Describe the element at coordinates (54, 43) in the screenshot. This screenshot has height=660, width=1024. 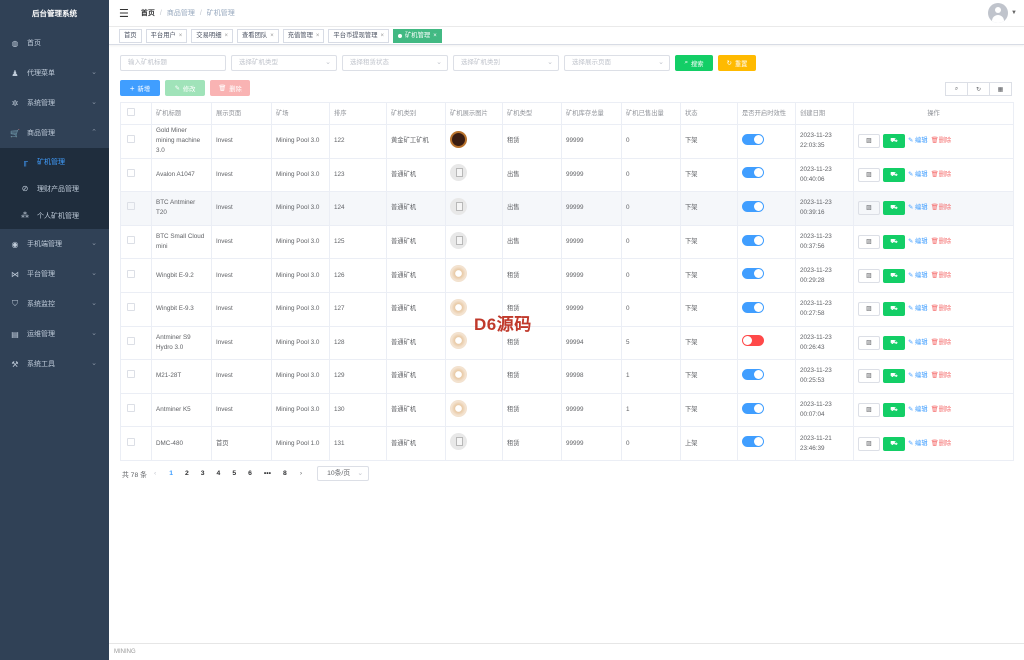
I see `sidebar-item: ◍ 首页` at that location.